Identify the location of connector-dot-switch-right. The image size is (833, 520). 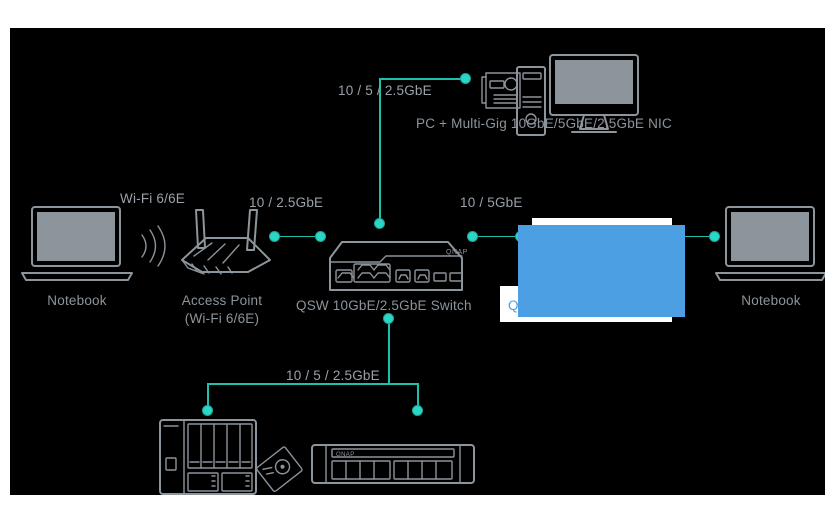
(472, 236).